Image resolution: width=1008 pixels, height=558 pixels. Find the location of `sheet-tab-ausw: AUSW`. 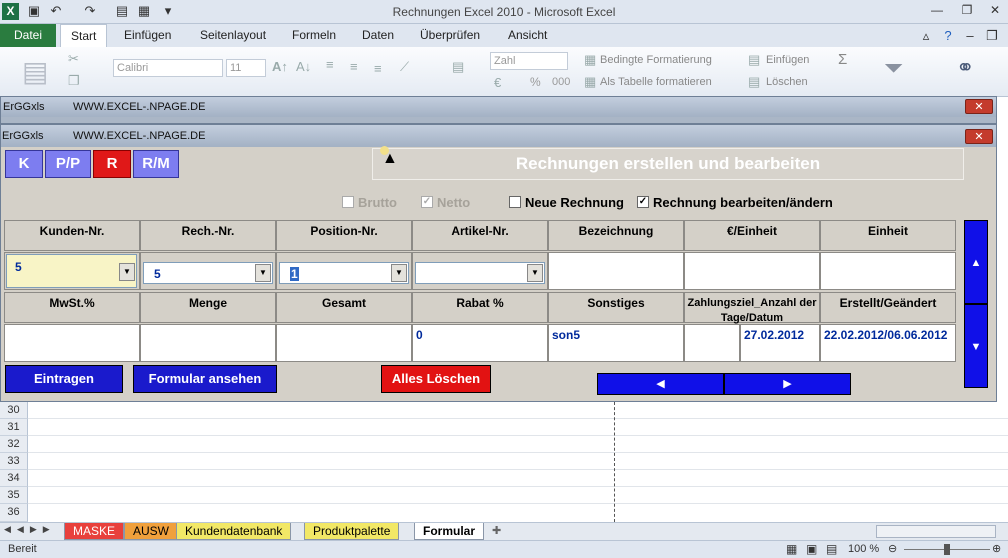

sheet-tab-ausw: AUSW is located at coordinates (151, 531).